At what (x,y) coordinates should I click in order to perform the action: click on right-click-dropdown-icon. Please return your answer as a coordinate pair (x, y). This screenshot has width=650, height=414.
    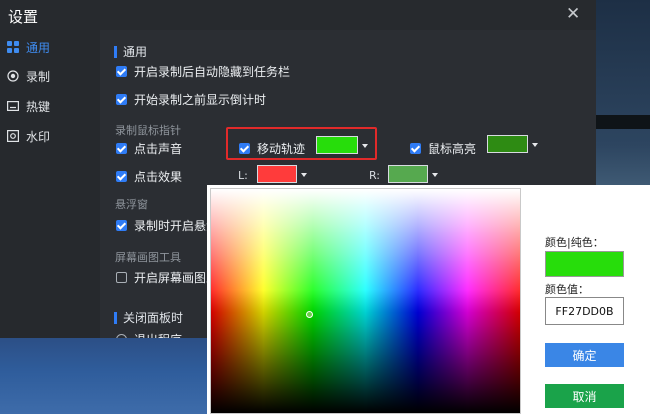
    Looking at the image, I should click on (435, 175).